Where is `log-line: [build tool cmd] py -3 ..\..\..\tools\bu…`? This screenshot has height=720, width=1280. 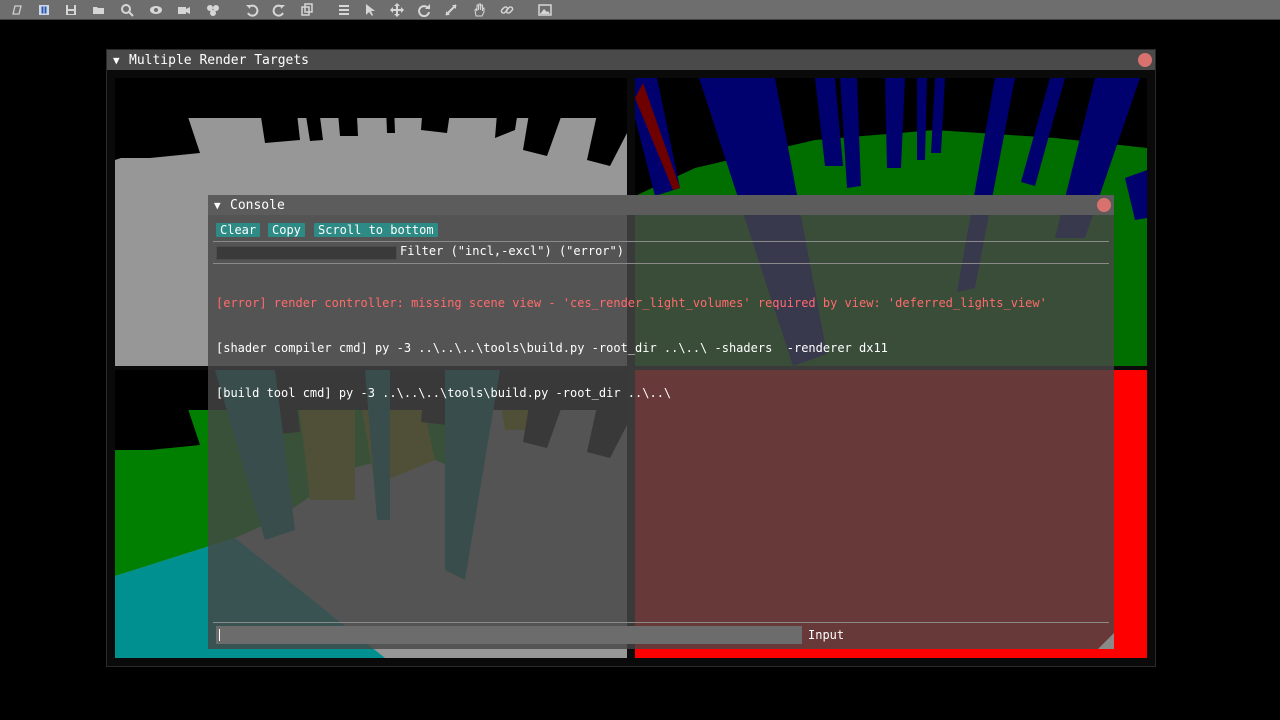
log-line: [build tool cmd] py -3 ..\..\..\tools\bu… is located at coordinates (444, 393).